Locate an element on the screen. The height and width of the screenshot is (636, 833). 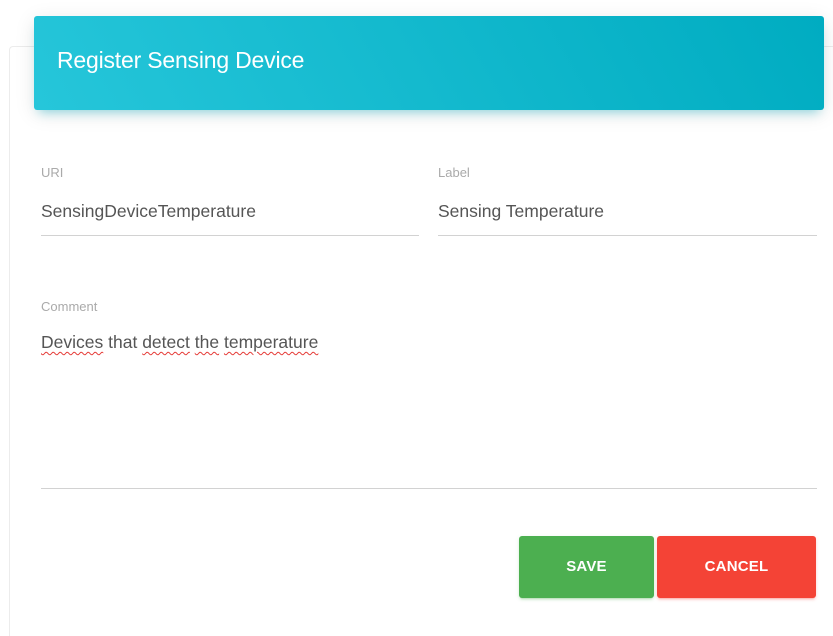
save-button: SAVE is located at coordinates (586, 567).